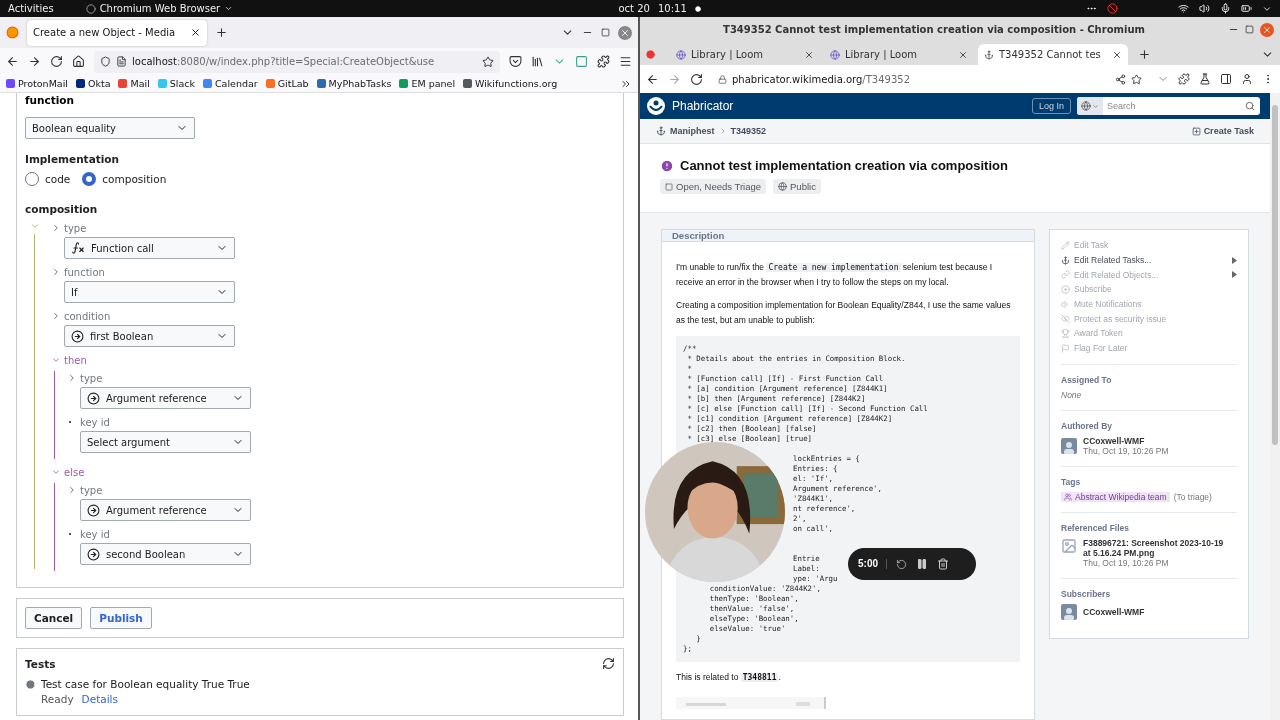  Describe the element at coordinates (1069, 545) in the screenshot. I see `image-file-icon` at that location.